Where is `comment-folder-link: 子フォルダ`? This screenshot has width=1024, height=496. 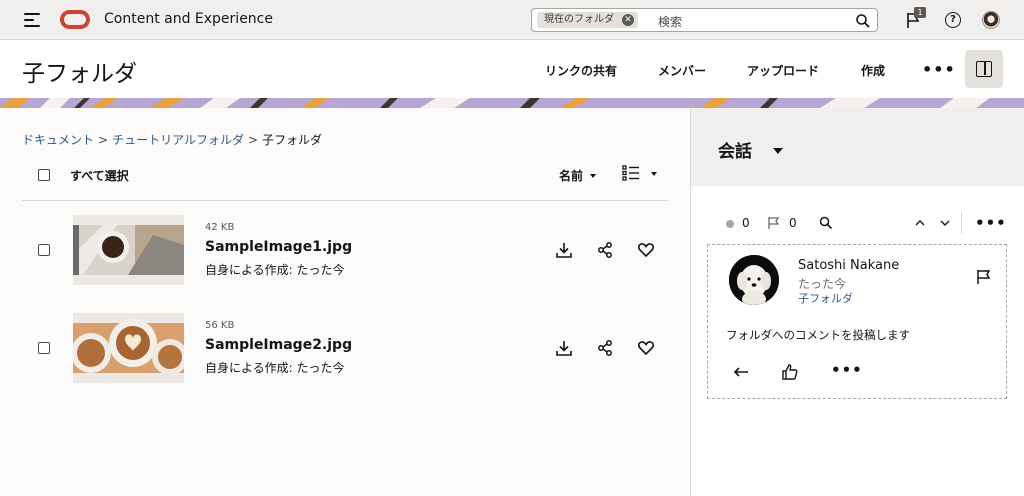 comment-folder-link: 子フォルダ is located at coordinates (825, 298).